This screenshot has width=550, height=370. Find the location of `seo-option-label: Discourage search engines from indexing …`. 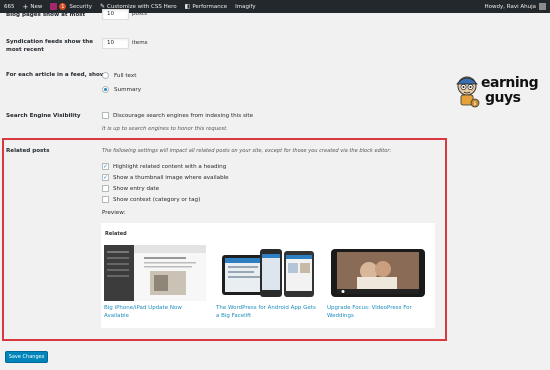

seo-option-label: Discourage search engines from indexing … is located at coordinates (183, 115).